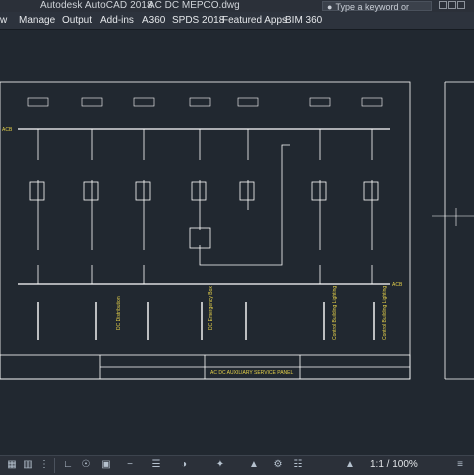  I want to click on adjacent-sheet, so click(459, 230).